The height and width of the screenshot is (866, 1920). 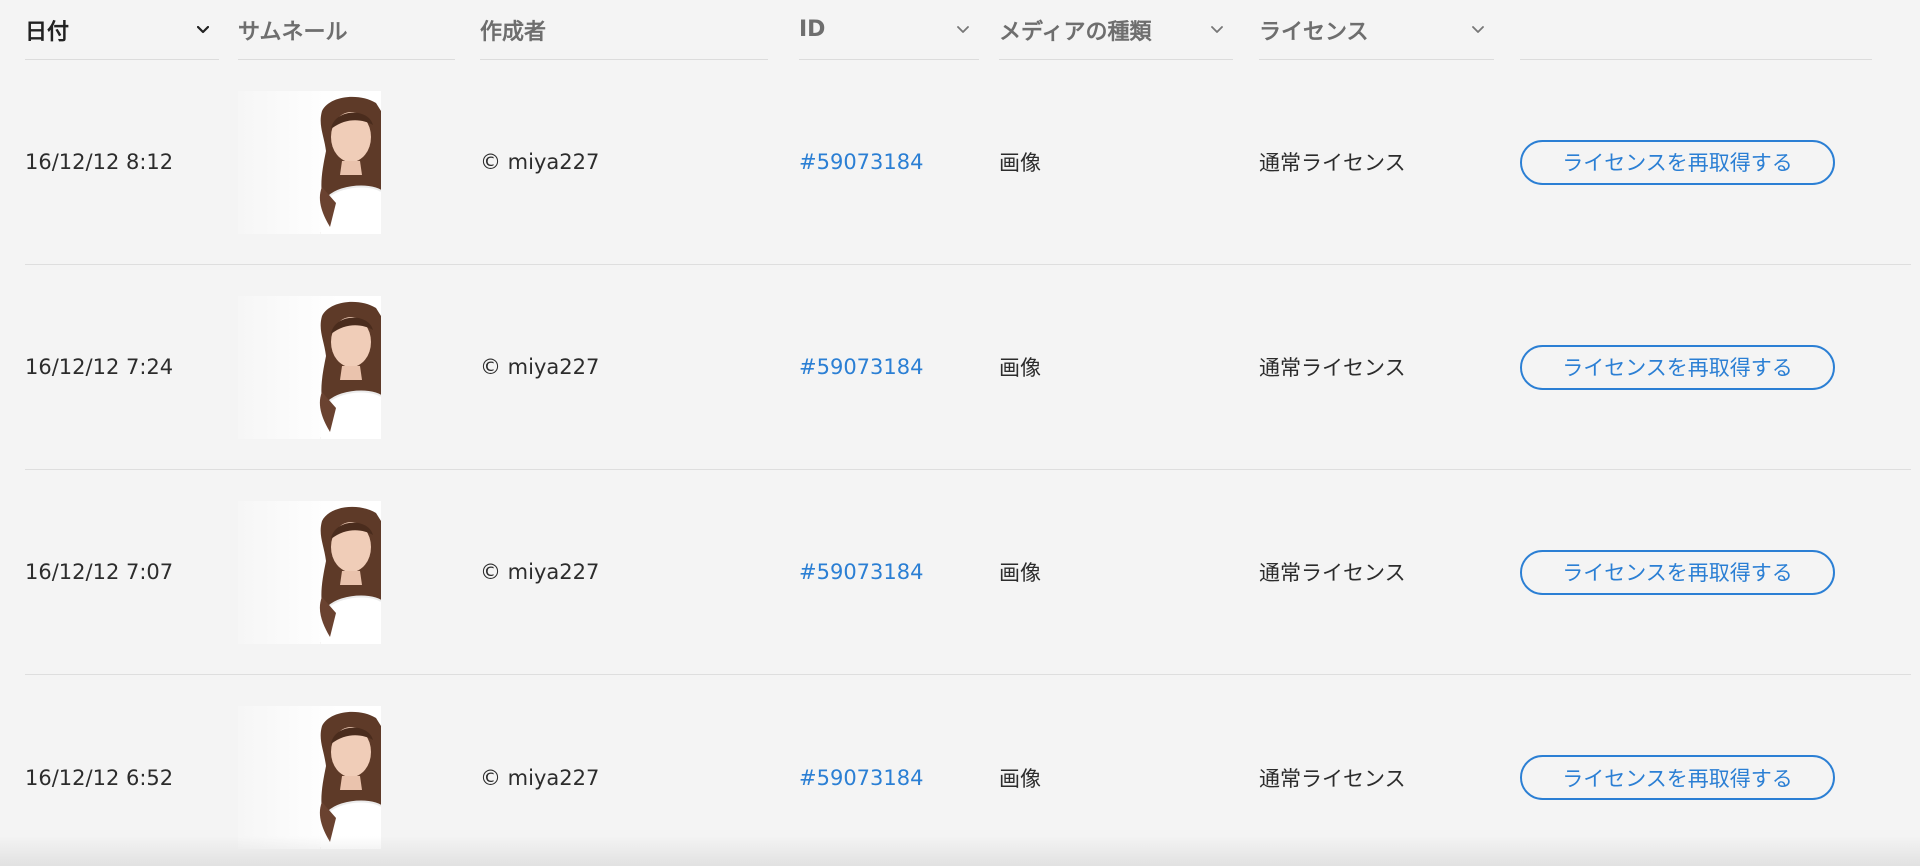 I want to click on column-label-author: 作成者, so click(x=513, y=32).